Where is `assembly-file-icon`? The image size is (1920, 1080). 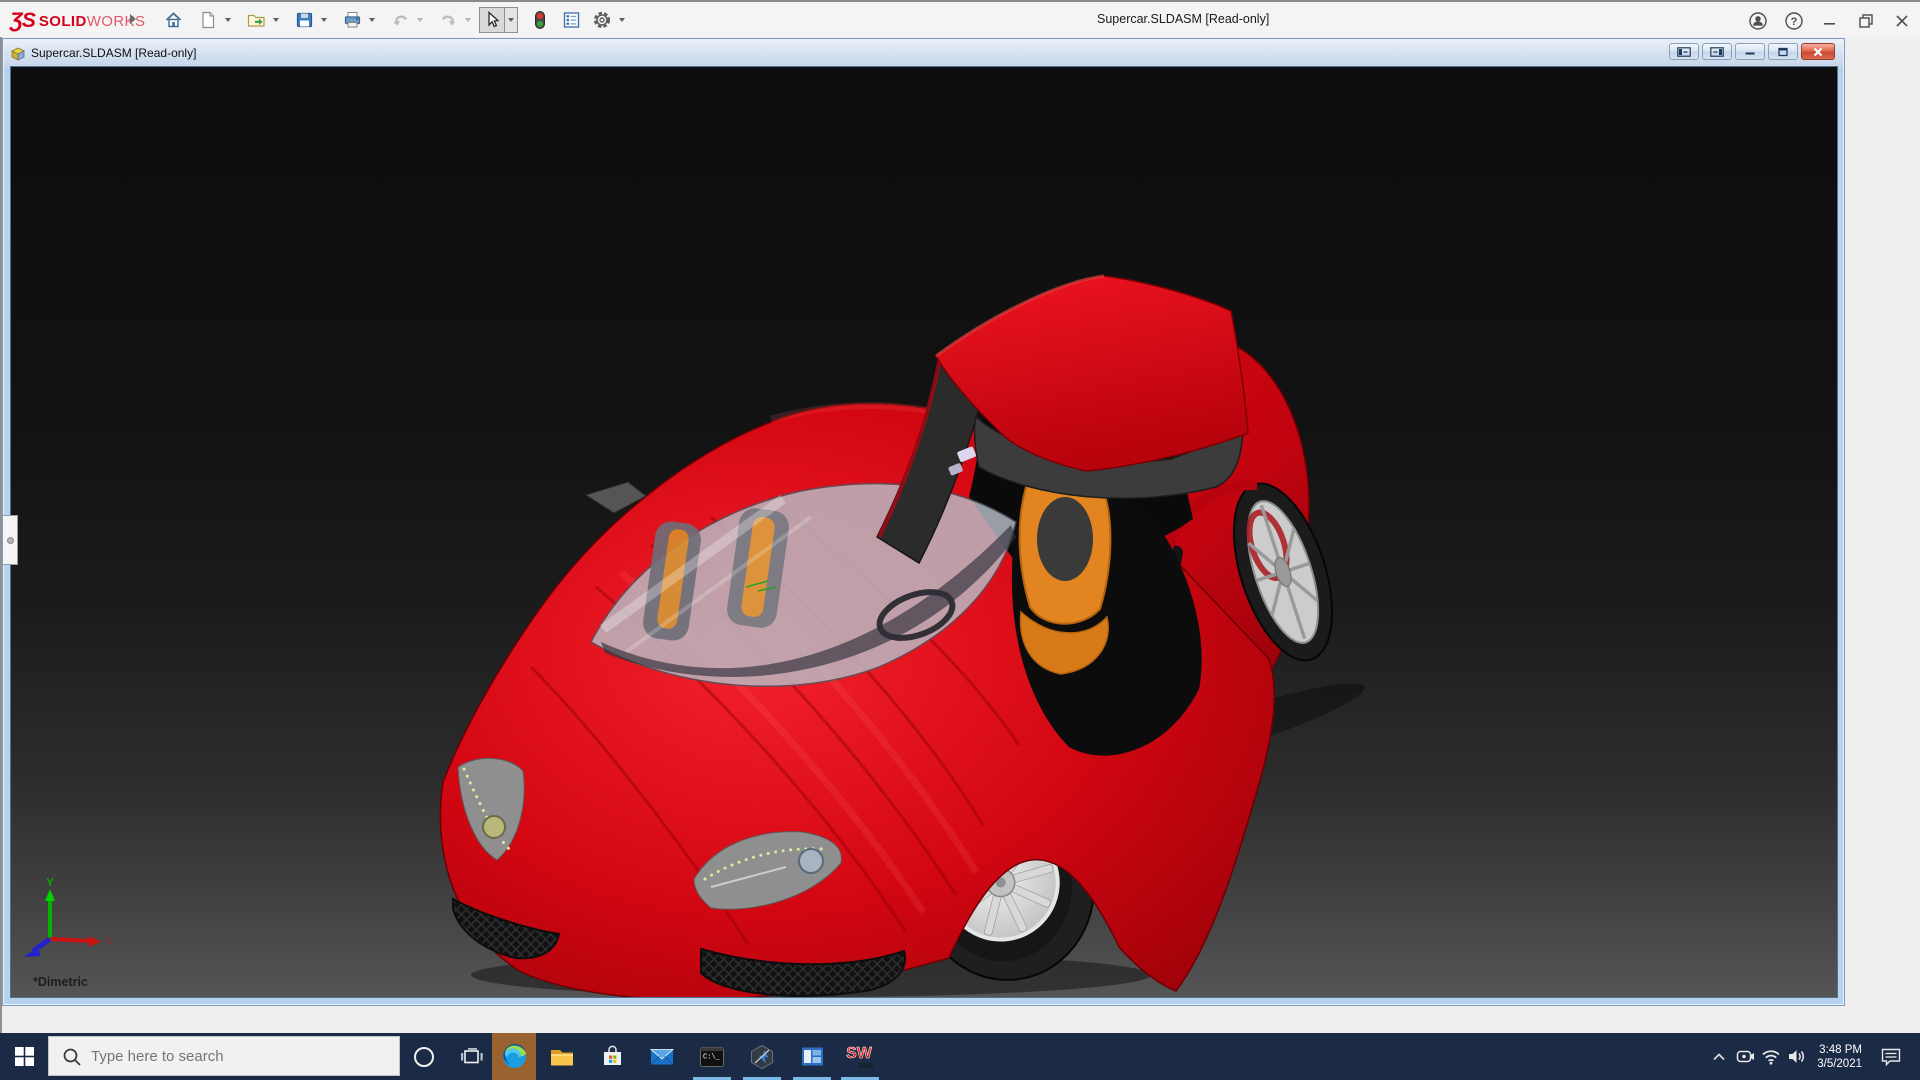
assembly-file-icon is located at coordinates (18, 54).